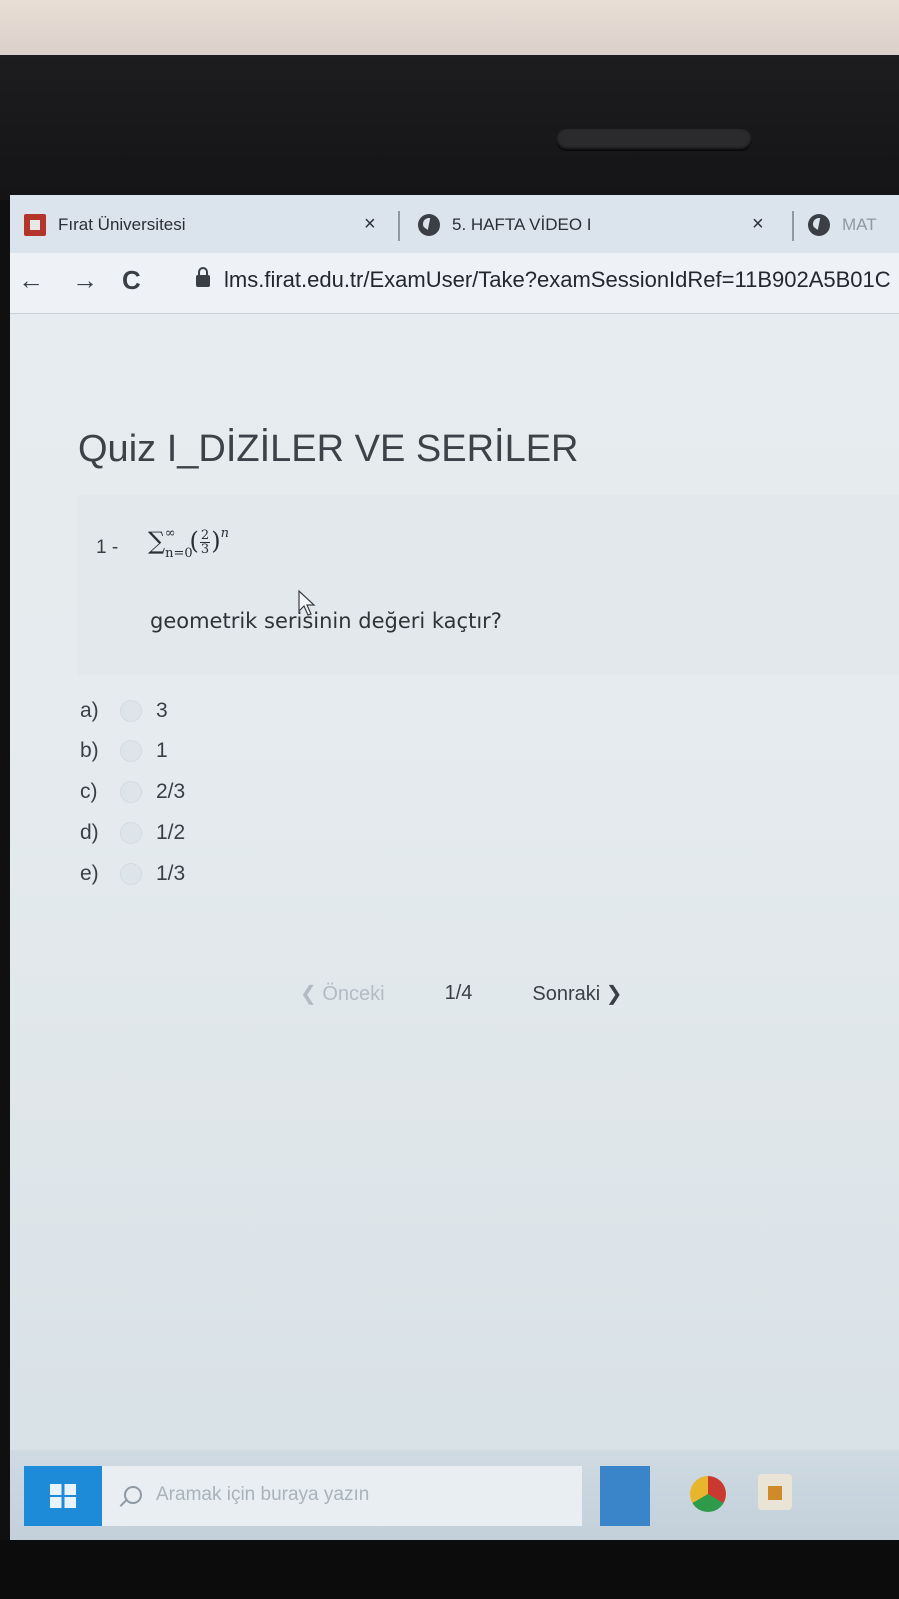 Image resolution: width=899 pixels, height=1599 pixels. Describe the element at coordinates (171, 873) in the screenshot. I see `option-value: 1/3` at that location.